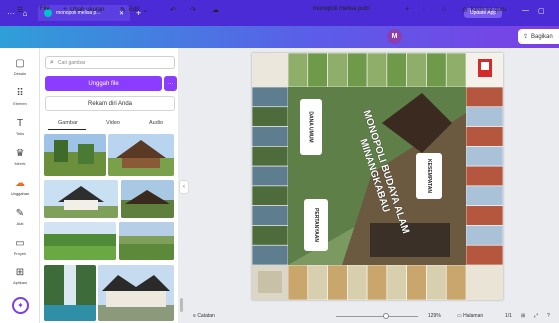 The image size is (559, 323). Describe the element at coordinates (536, 316) in the screenshot. I see `fullscreen-icon: ⤢` at that location.